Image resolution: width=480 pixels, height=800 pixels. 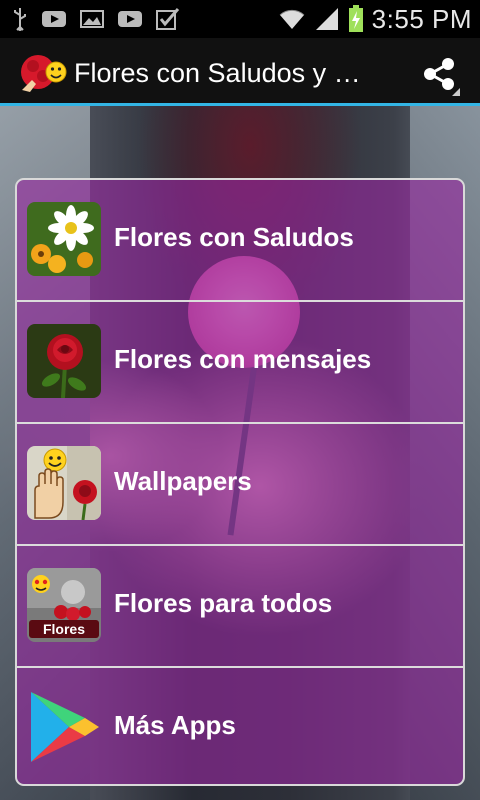 I want to click on status-bar: 3:55 PM, so click(x=240, y=19).